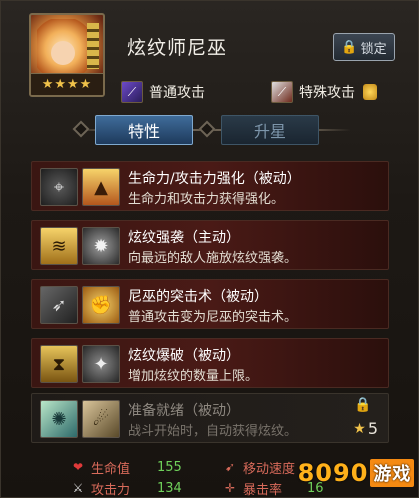  What do you see at coordinates (63, 53) in the screenshot?
I see `portrait-face` at bounding box center [63, 53].